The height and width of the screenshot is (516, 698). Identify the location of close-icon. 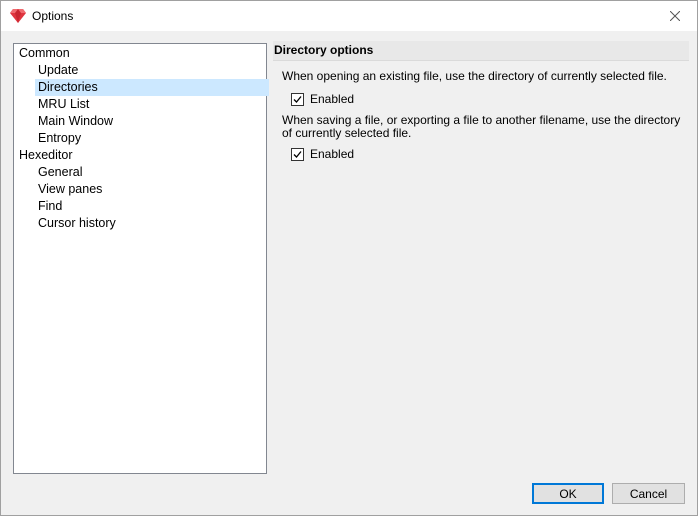
(675, 16).